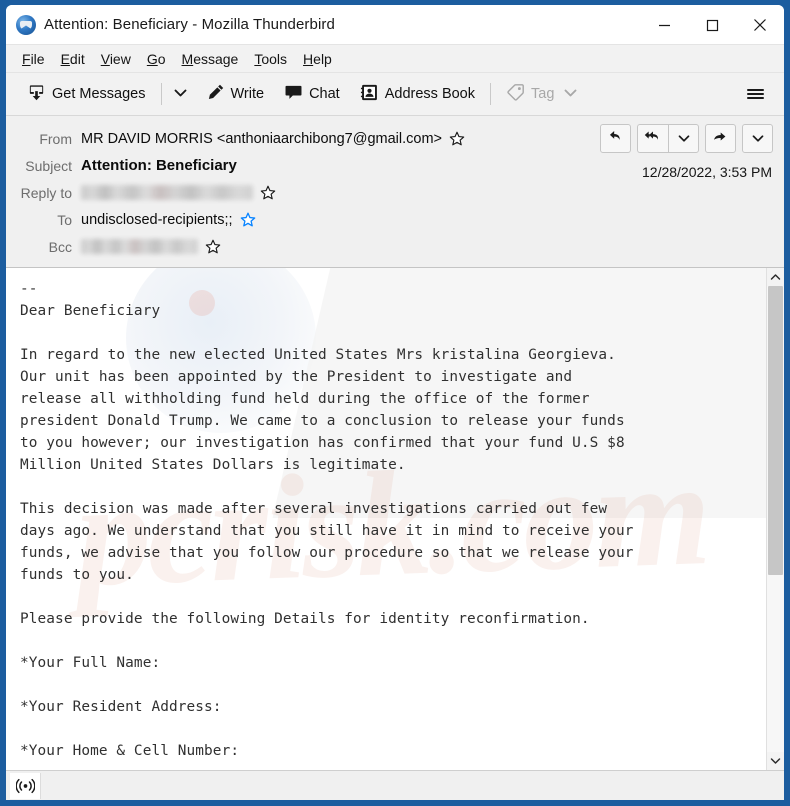 The height and width of the screenshot is (806, 790). I want to click on bcc-value-redacted, so click(139, 246).